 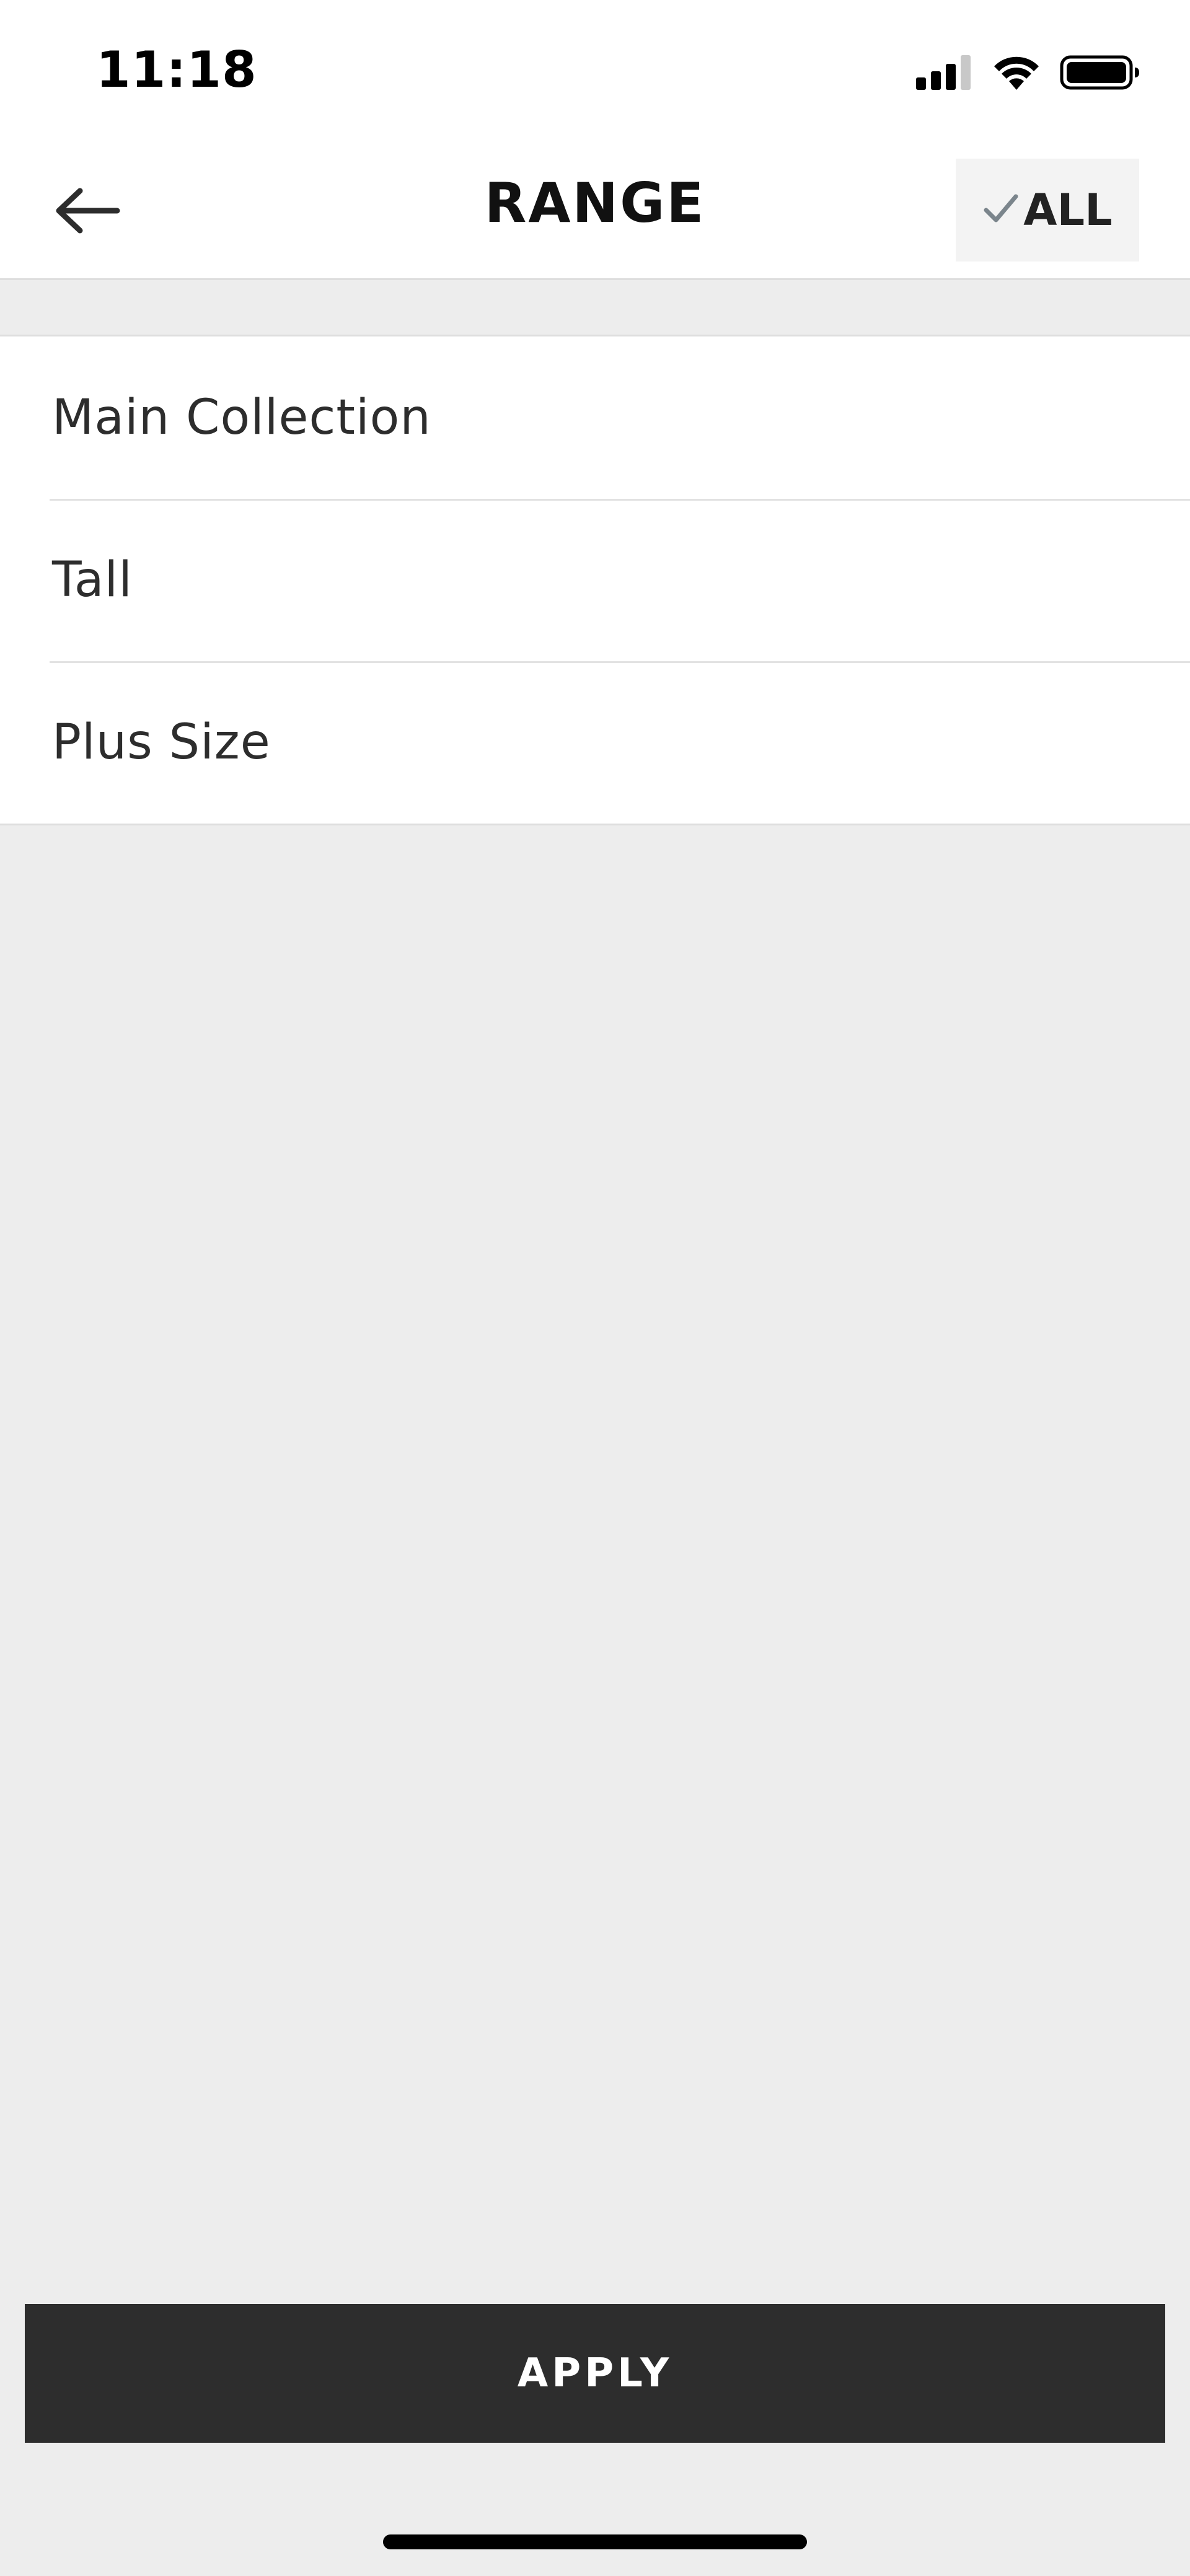 What do you see at coordinates (161, 742) in the screenshot?
I see `filter-option-label: Plus Size` at bounding box center [161, 742].